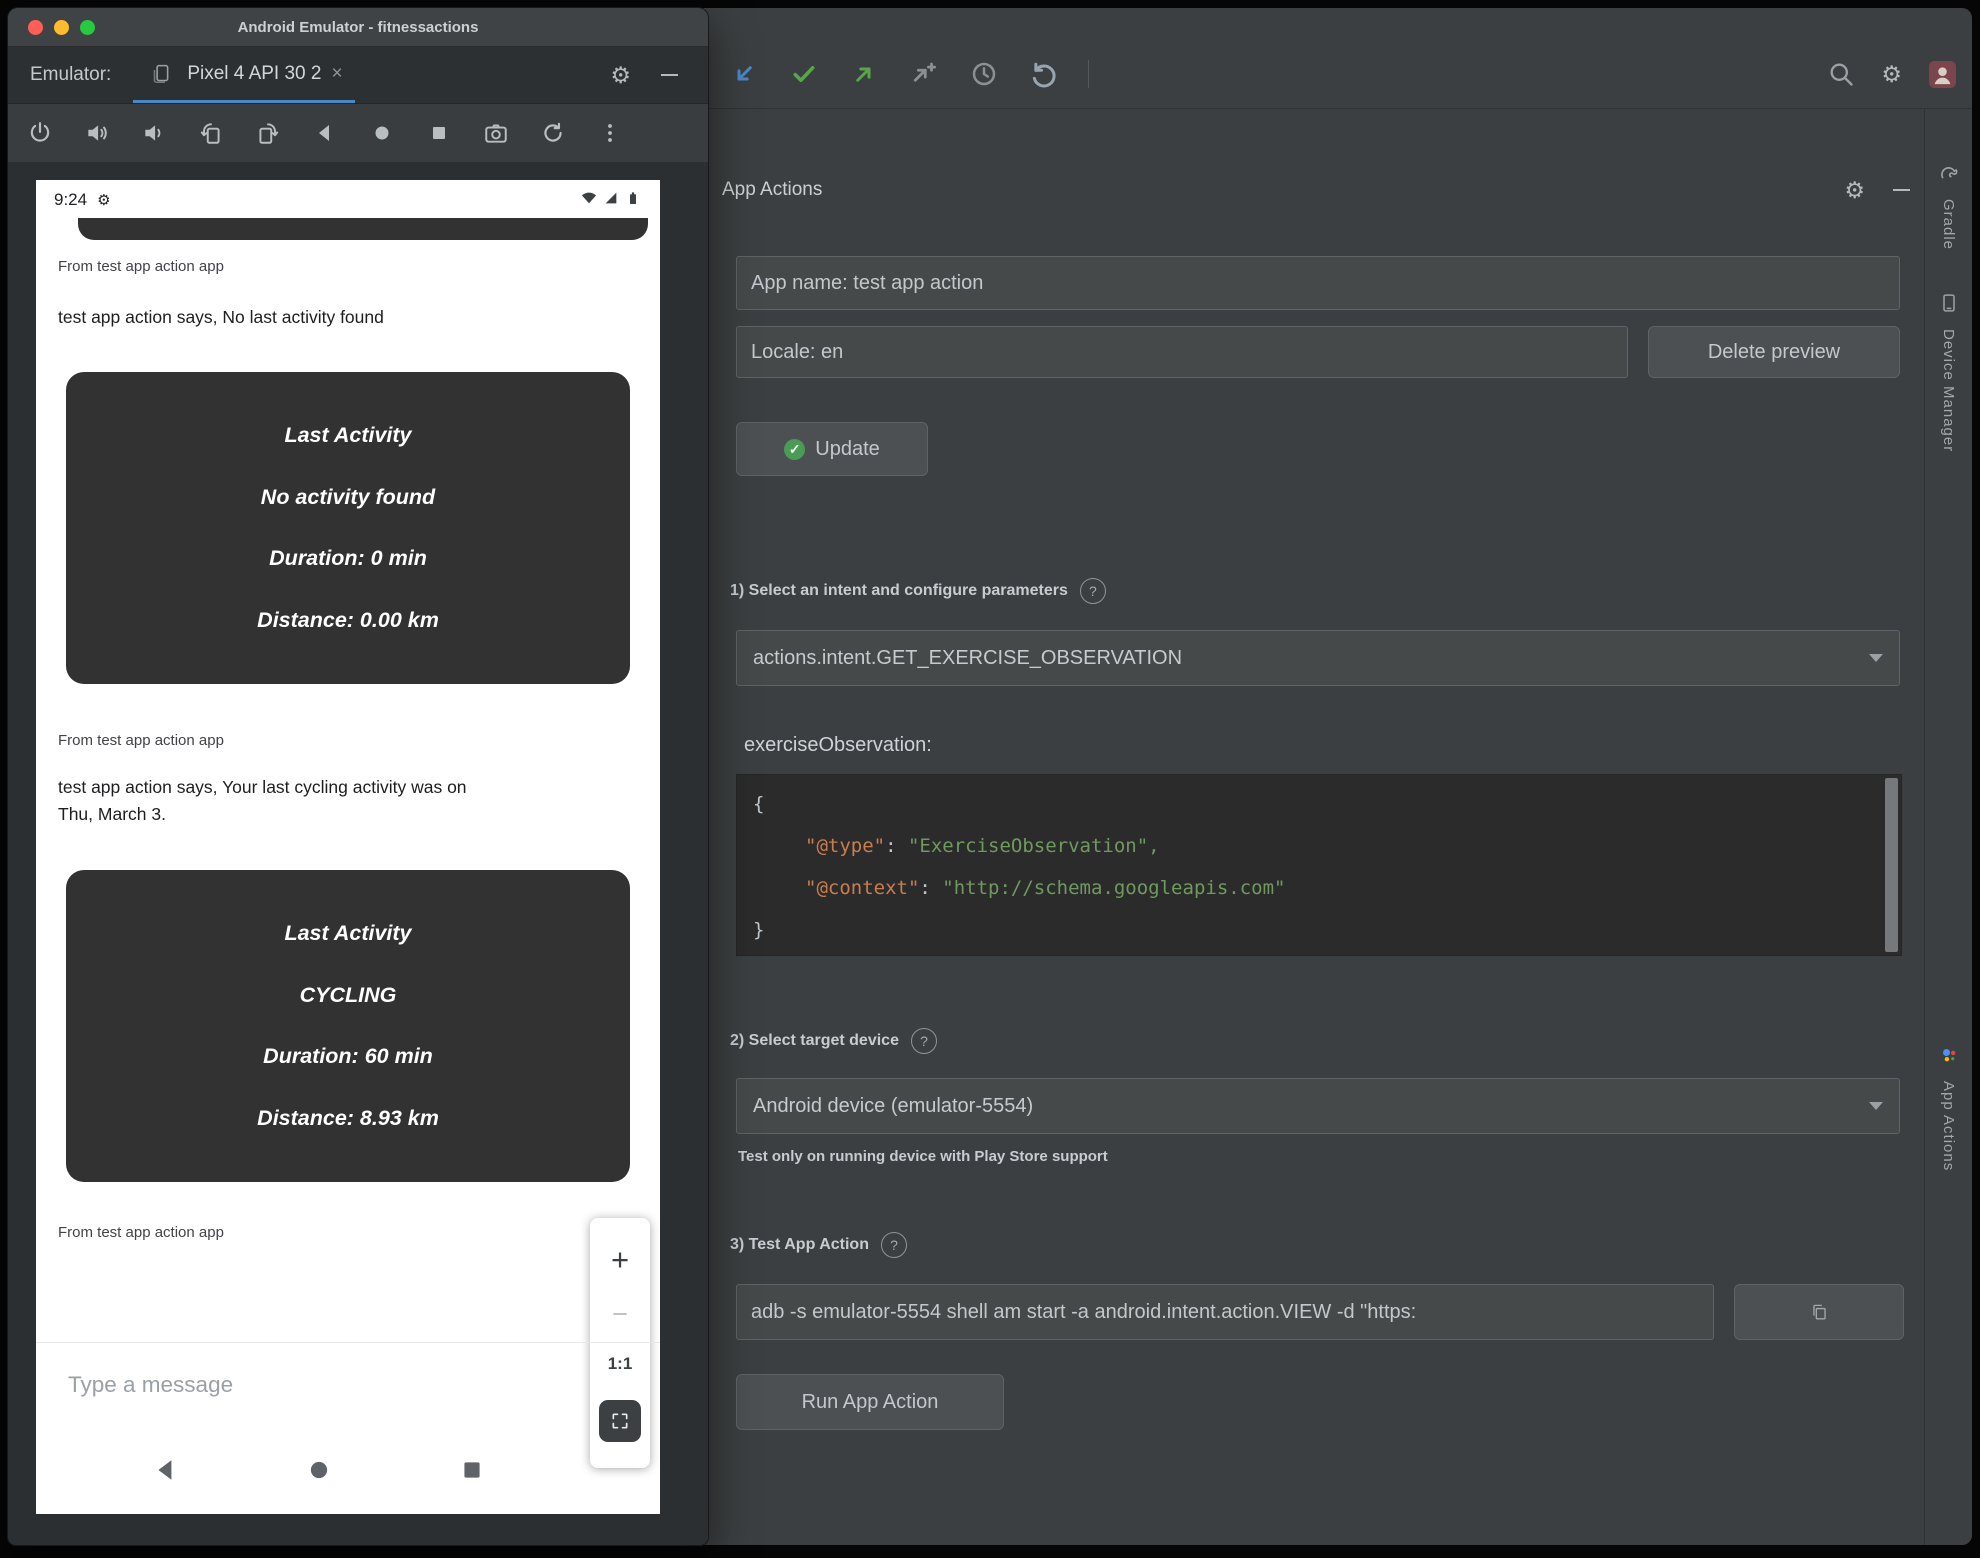  I want to click on emulator-tab-row: Emulator: Pixel 4 API 30 2 × ⚙, so click(358, 75).